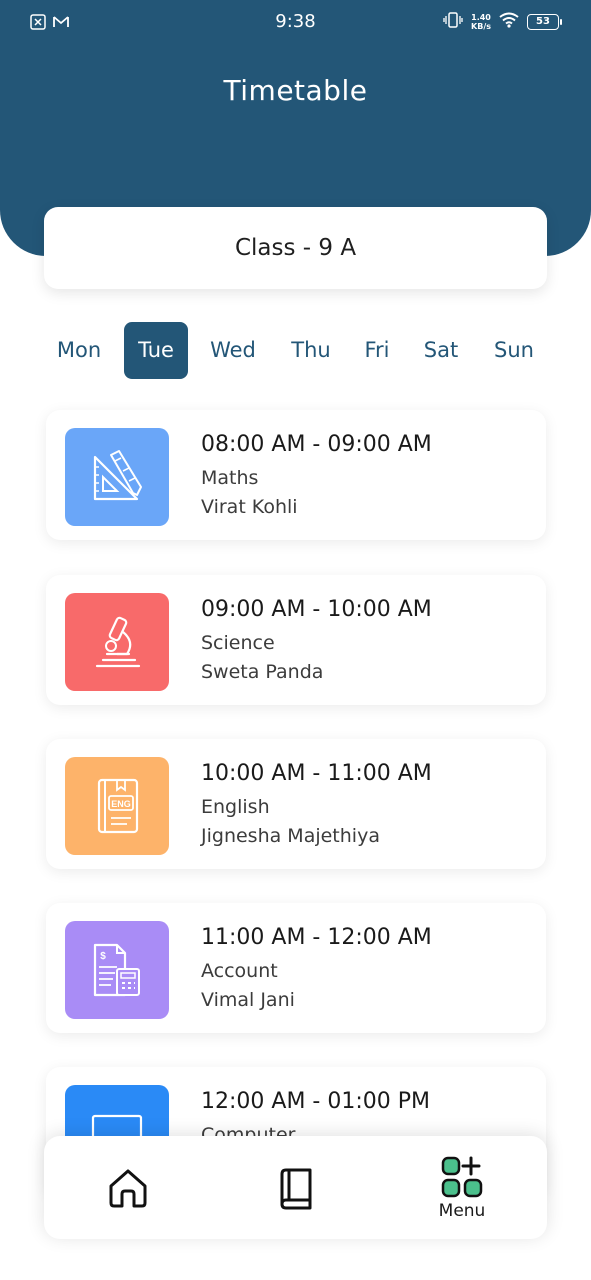 The image size is (591, 1280). I want to click on microscope-icon, so click(118, 642).